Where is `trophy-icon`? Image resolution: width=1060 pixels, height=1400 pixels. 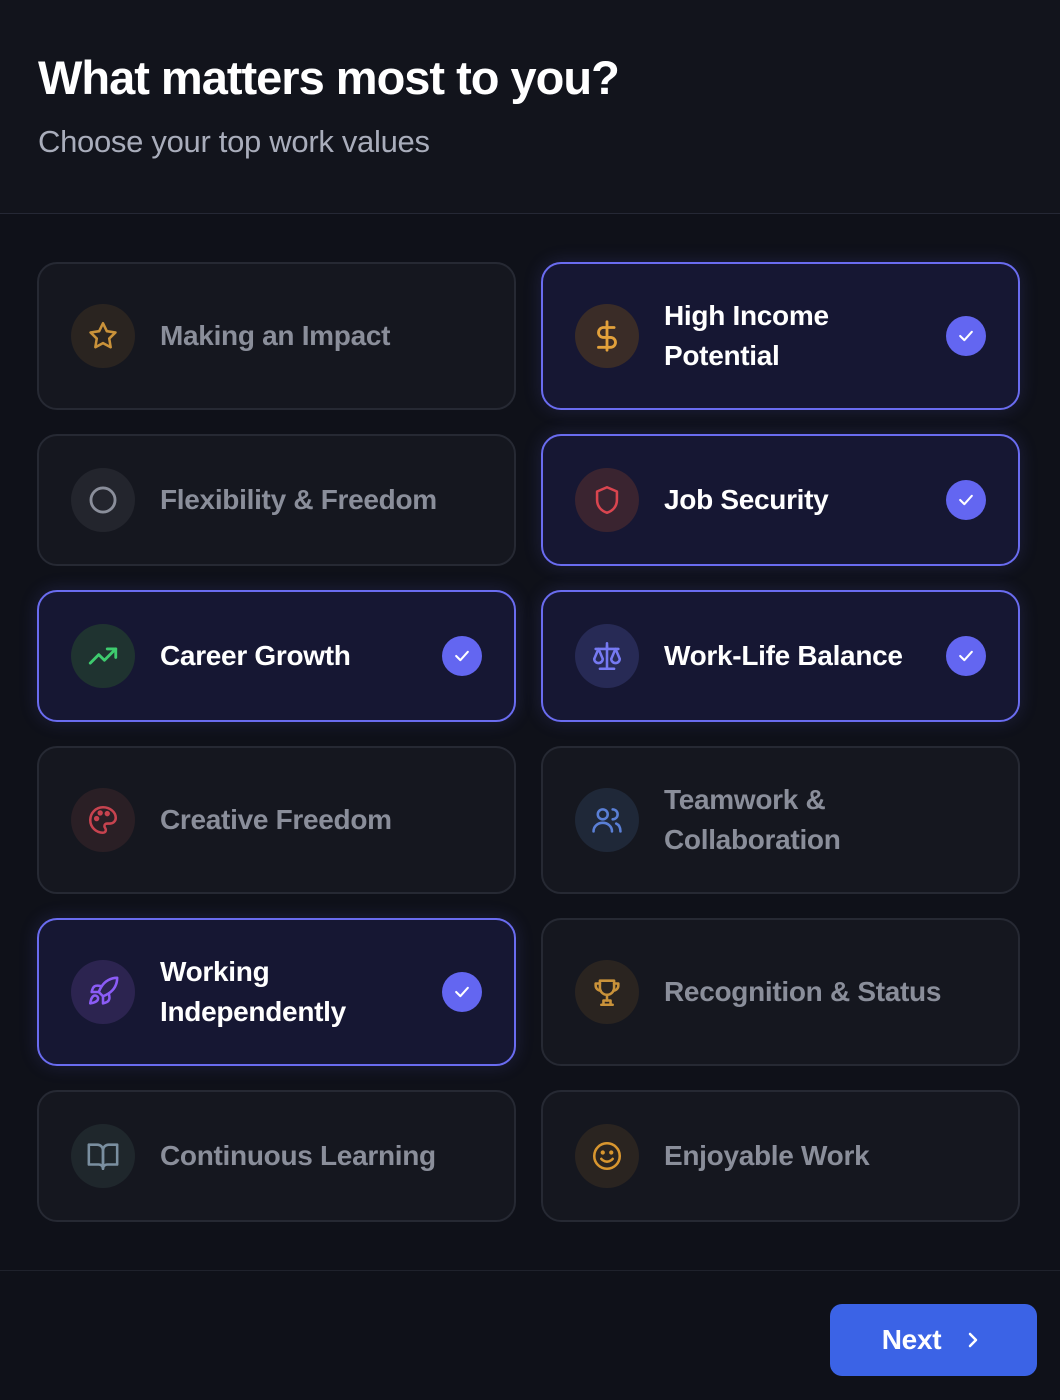 trophy-icon is located at coordinates (607, 992).